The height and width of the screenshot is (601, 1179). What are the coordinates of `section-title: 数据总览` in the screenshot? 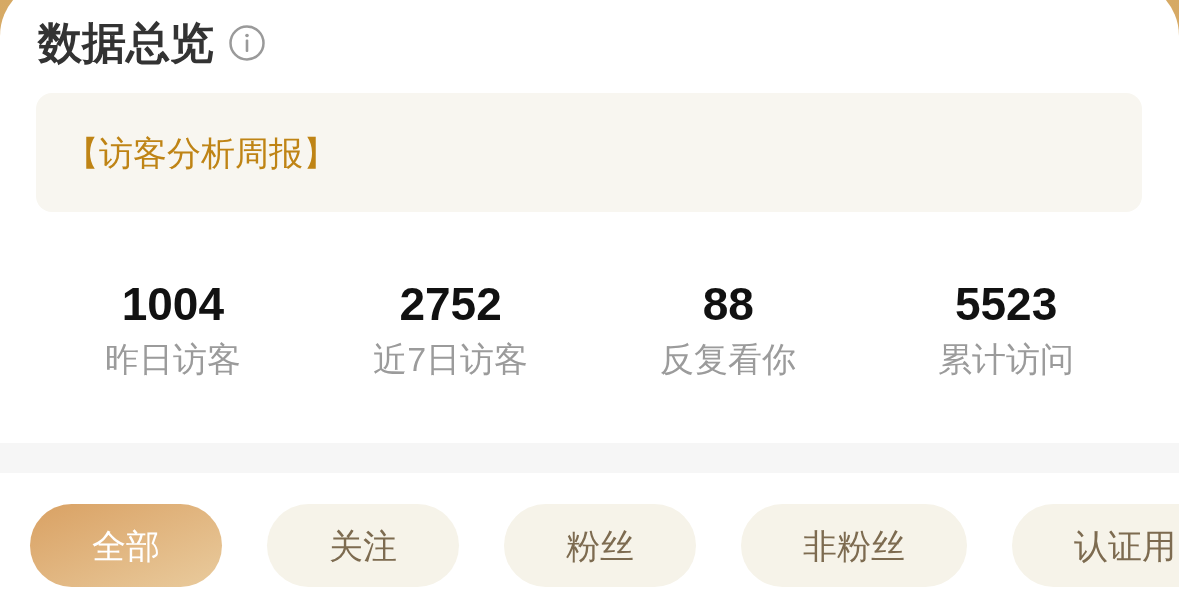 It's located at (126, 43).